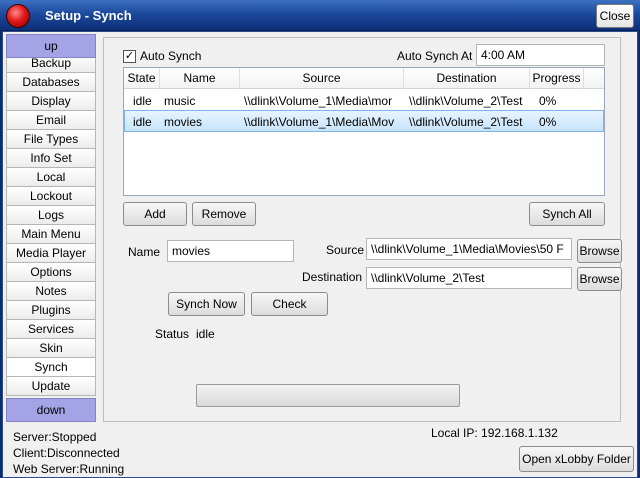 Image resolution: width=640 pixels, height=478 pixels. What do you see at coordinates (142, 78) in the screenshot?
I see `column-header-state: State` at bounding box center [142, 78].